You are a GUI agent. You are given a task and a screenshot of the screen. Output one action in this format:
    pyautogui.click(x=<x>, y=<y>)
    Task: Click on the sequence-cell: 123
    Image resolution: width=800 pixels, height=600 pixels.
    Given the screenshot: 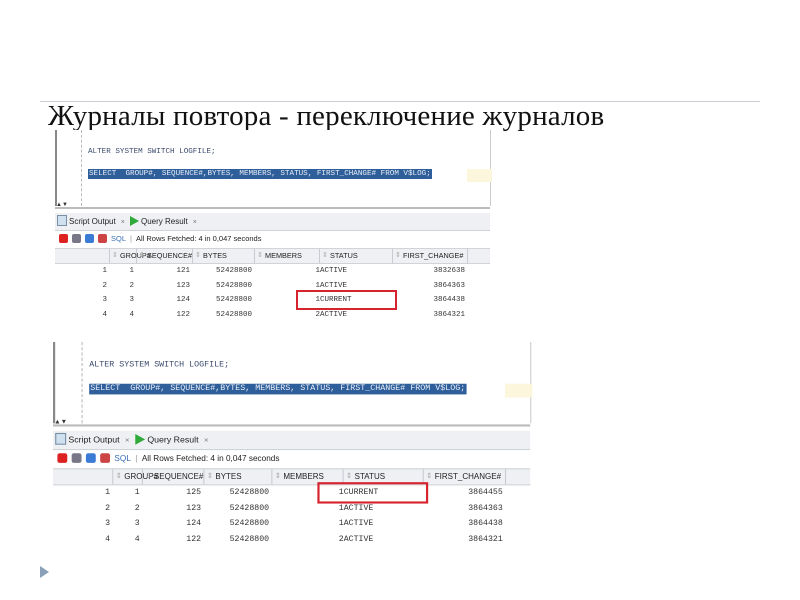 What is the action you would take?
    pyautogui.click(x=194, y=508)
    